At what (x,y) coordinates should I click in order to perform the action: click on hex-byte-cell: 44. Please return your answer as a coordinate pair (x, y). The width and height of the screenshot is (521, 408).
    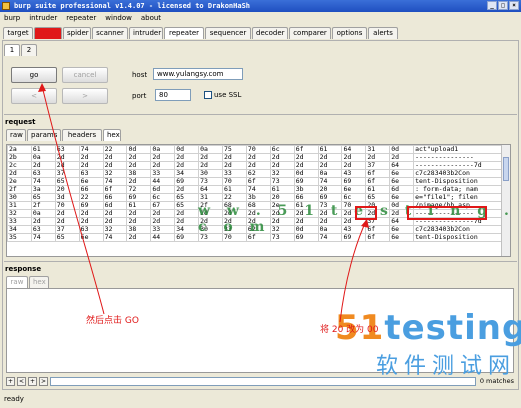
    Looking at the image, I should click on (163, 181).